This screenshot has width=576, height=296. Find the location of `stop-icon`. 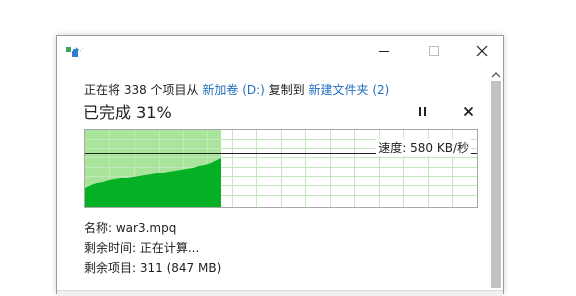

stop-icon is located at coordinates (468, 111).